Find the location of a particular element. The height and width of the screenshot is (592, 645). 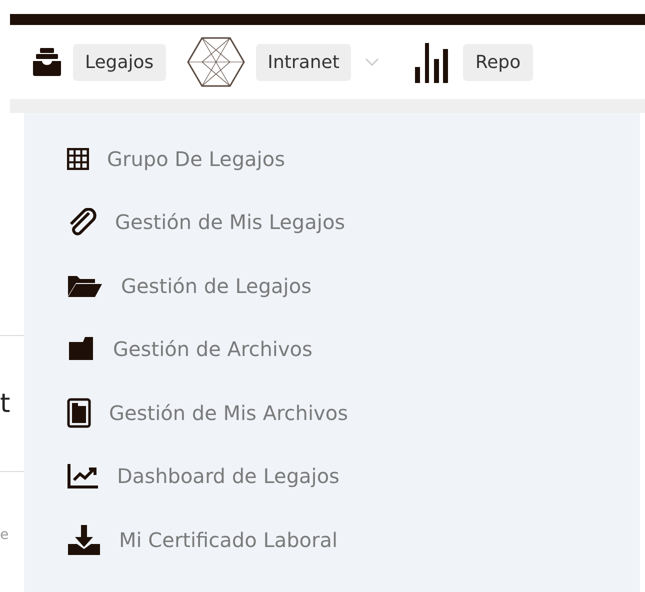

archive-icon is located at coordinates (47, 62).